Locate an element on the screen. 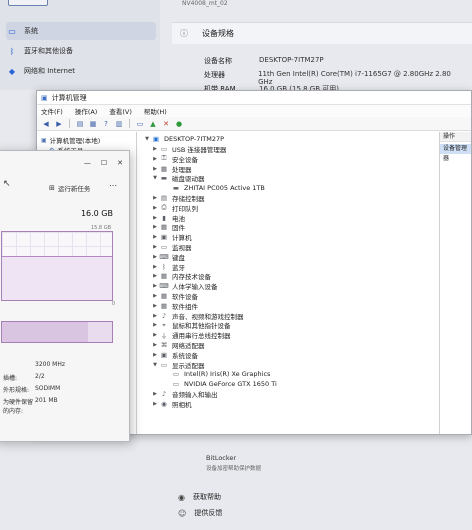  disk-icon: ▬ is located at coordinates (176, 188).